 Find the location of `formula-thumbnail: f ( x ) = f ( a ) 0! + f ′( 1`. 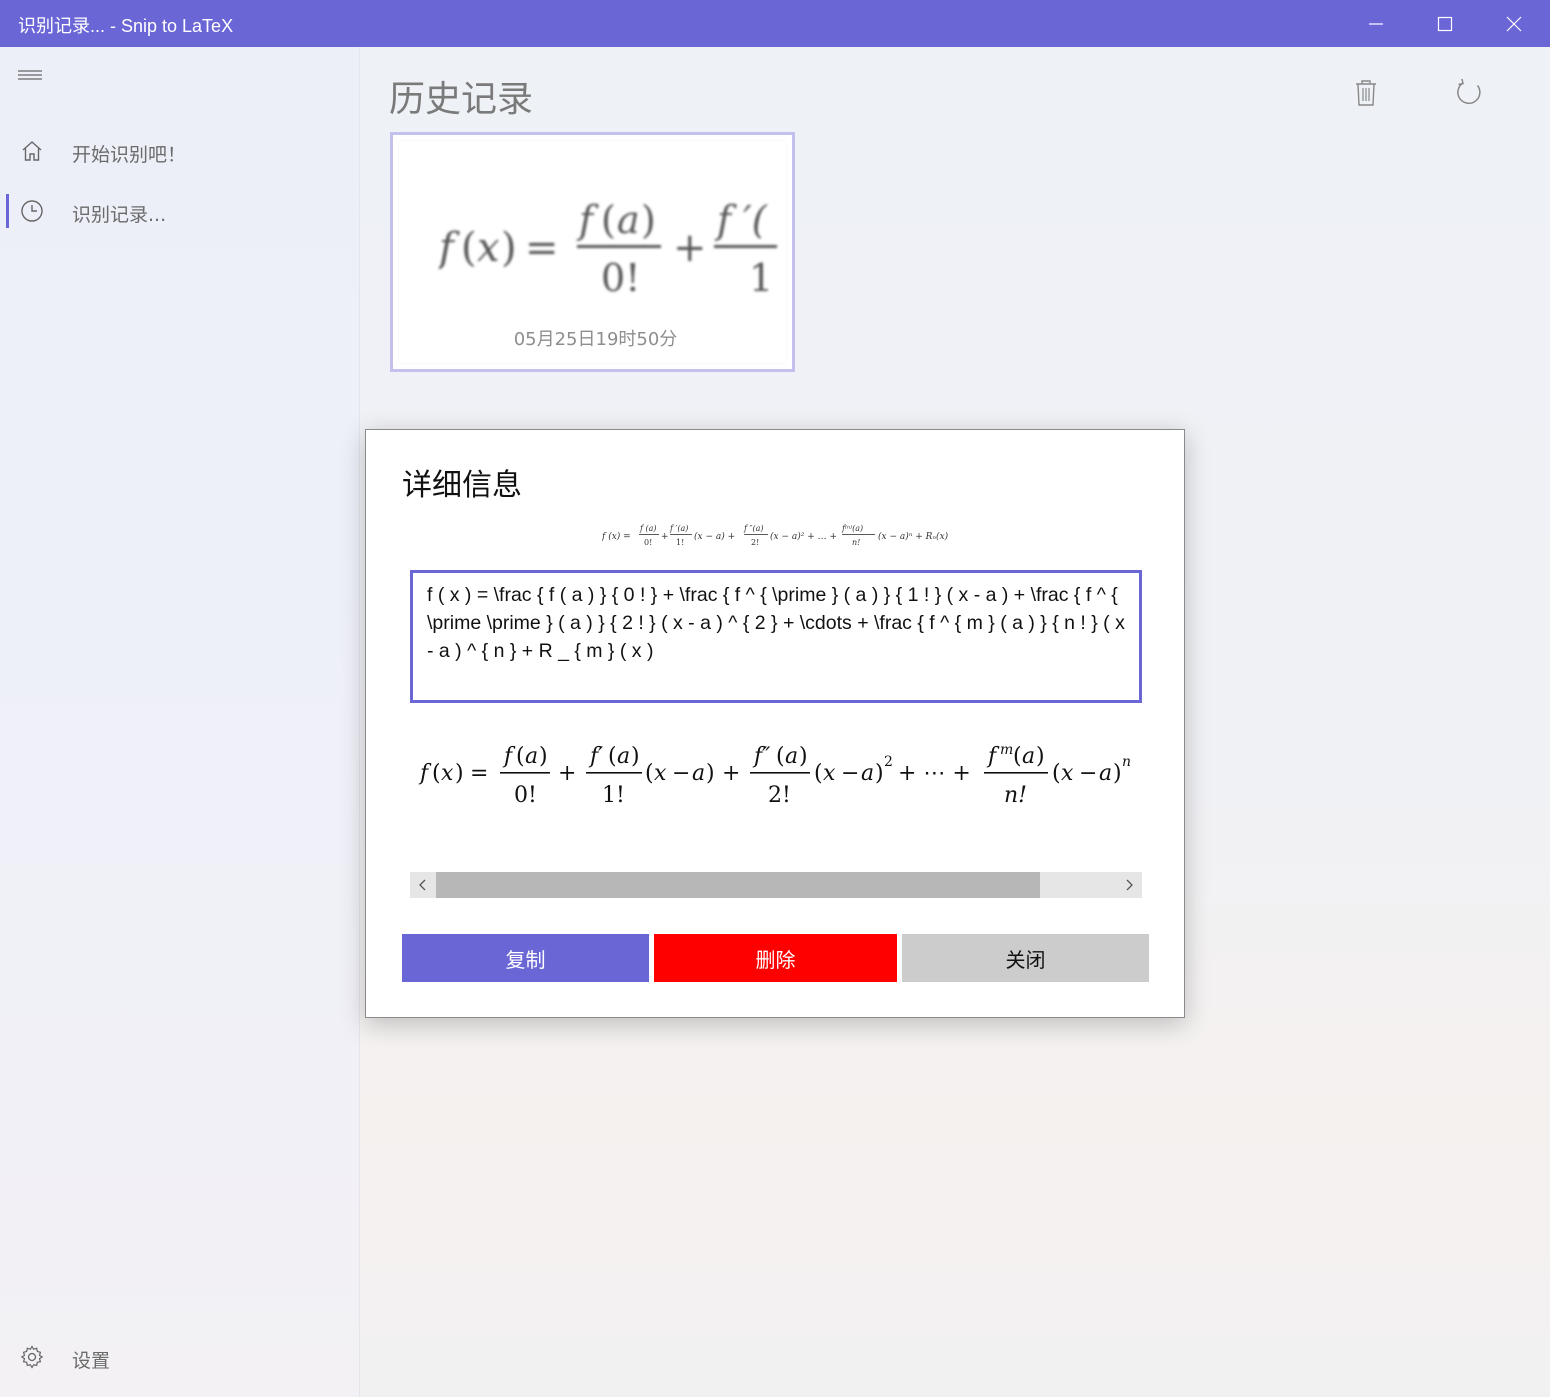

formula-thumbnail: f ( x ) = f ( a ) 0! + f ′( 1 is located at coordinates (608, 249).